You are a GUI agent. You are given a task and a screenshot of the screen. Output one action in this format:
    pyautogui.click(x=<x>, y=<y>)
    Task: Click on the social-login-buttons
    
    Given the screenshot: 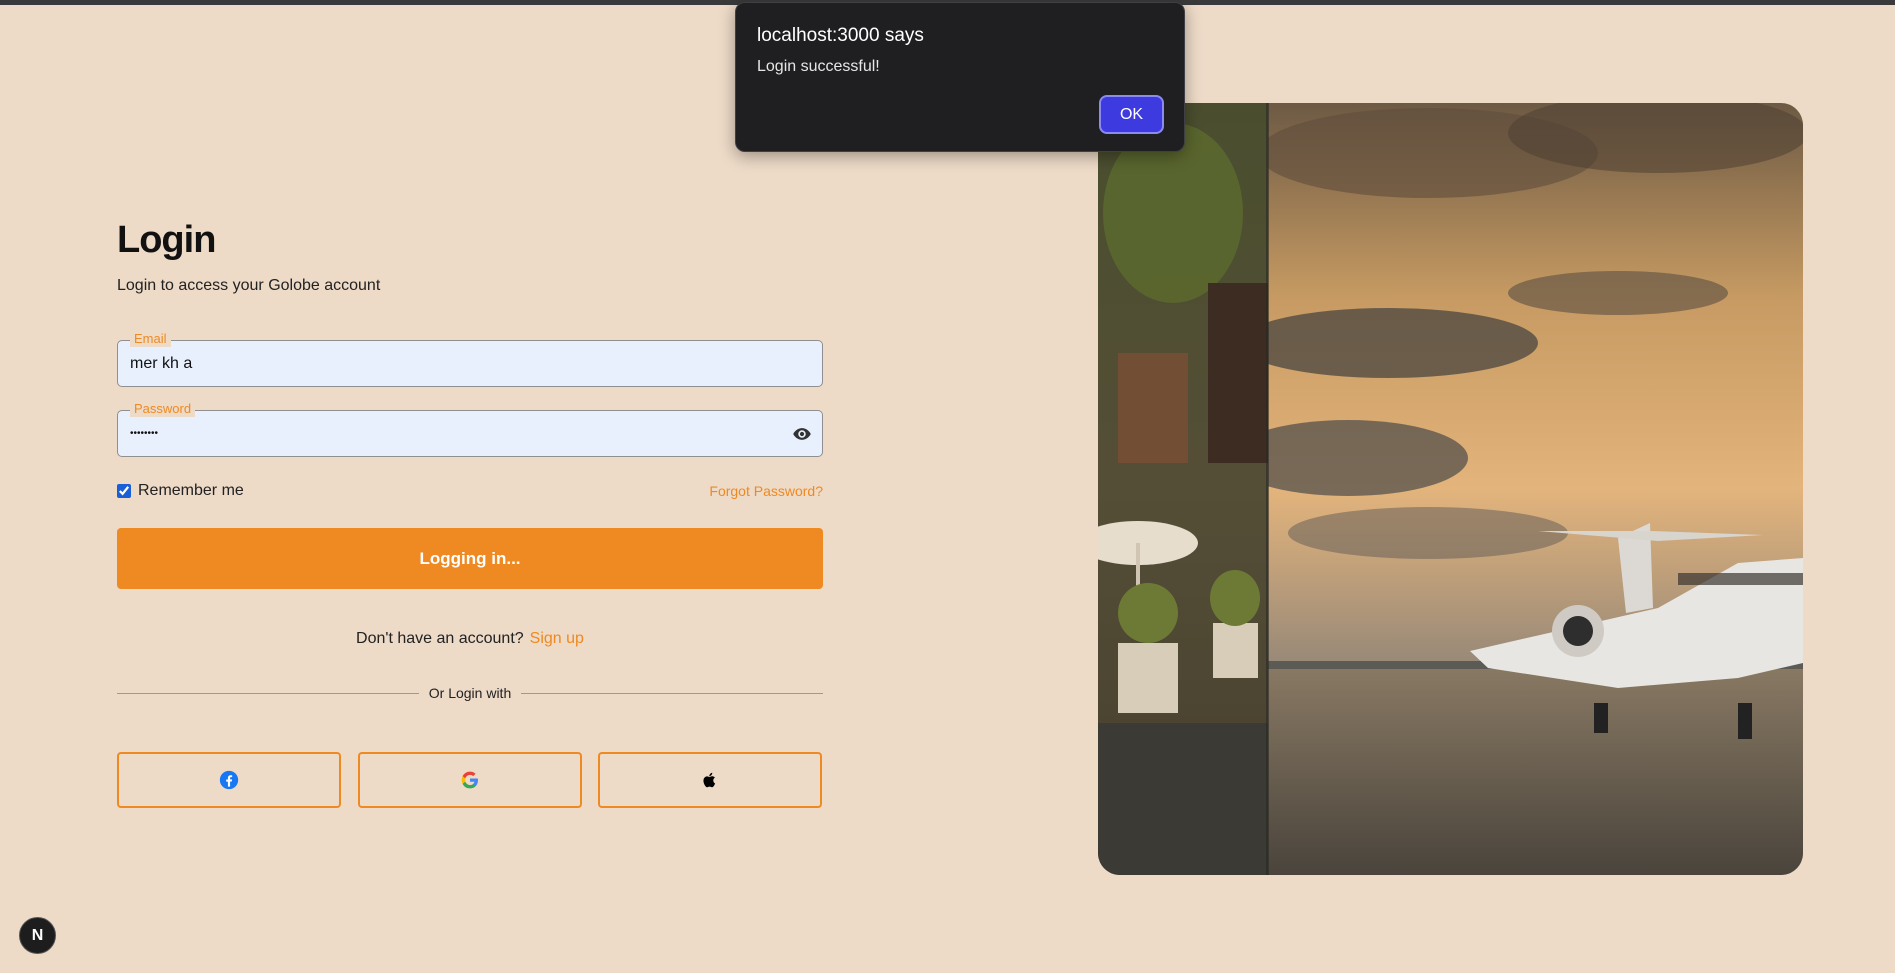 What is the action you would take?
    pyautogui.click(x=470, y=780)
    